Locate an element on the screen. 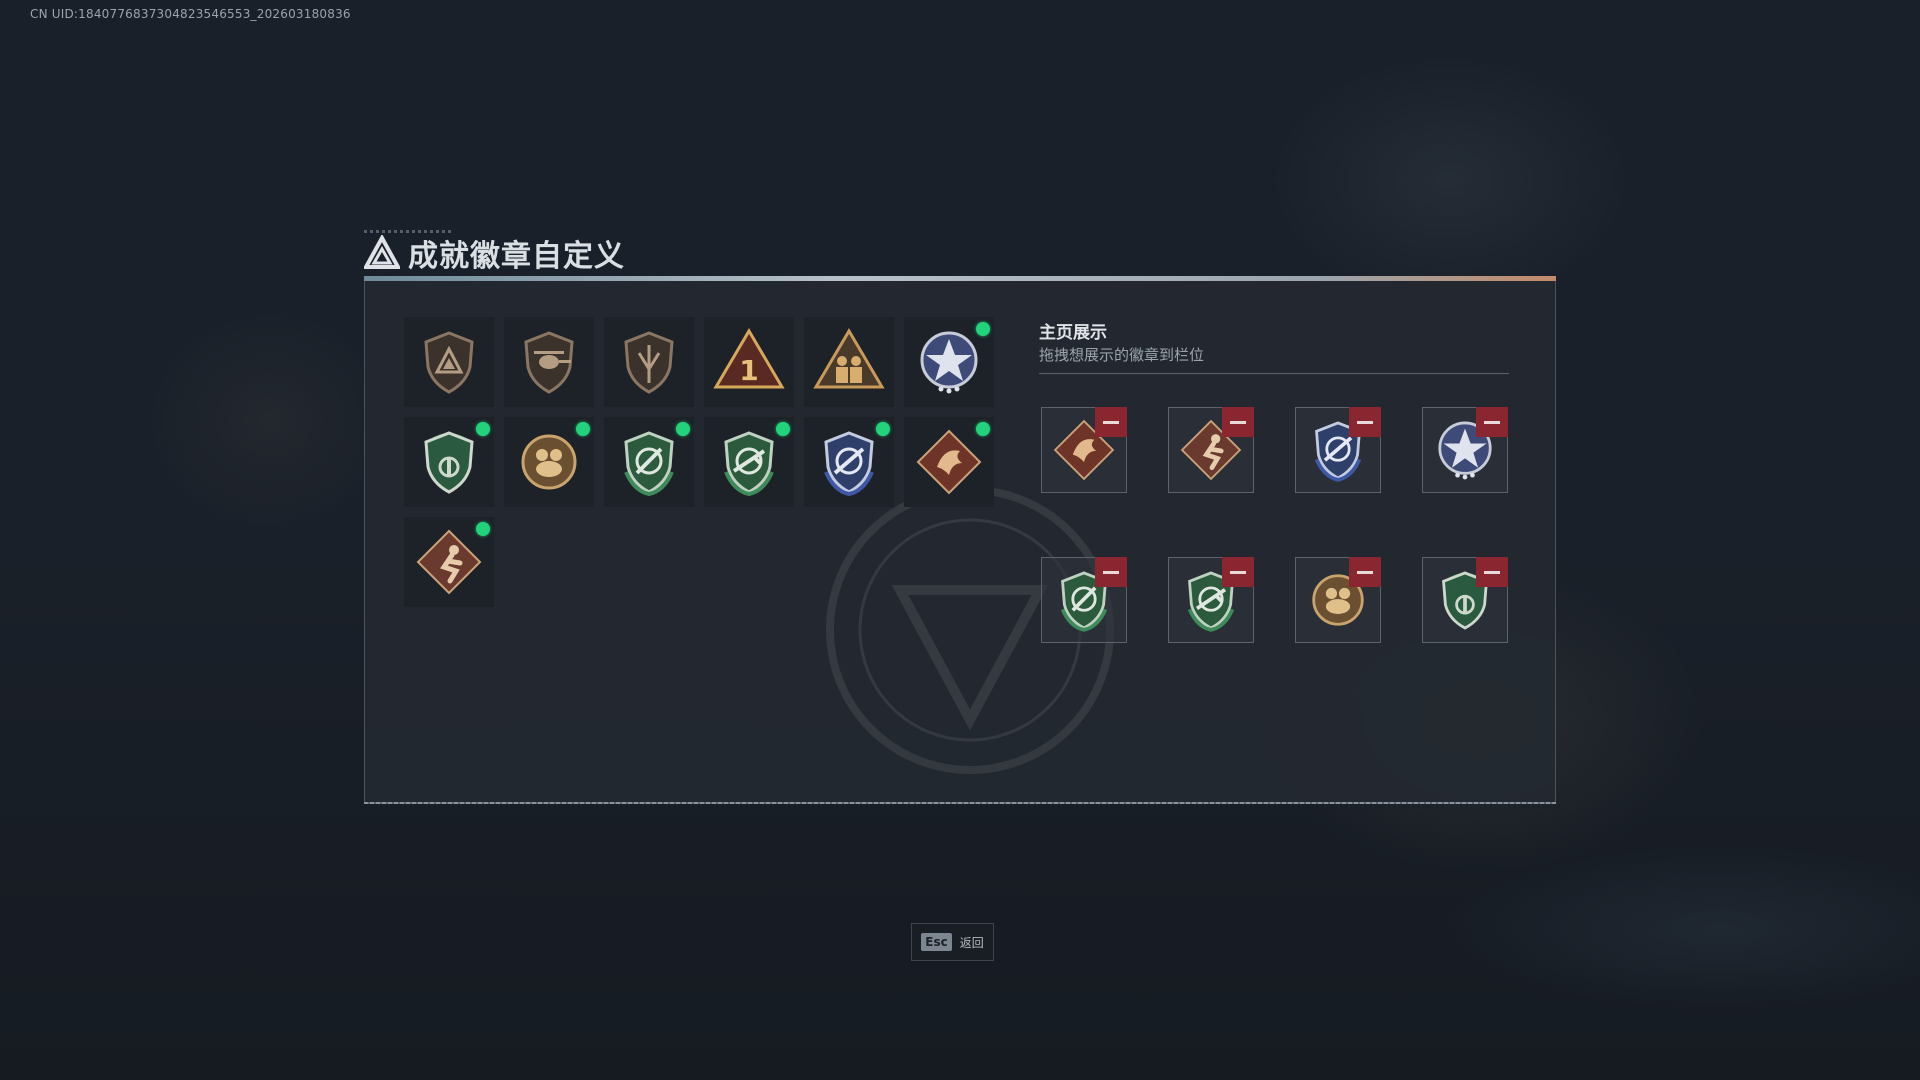  back-label: 返回 is located at coordinates (971, 942).